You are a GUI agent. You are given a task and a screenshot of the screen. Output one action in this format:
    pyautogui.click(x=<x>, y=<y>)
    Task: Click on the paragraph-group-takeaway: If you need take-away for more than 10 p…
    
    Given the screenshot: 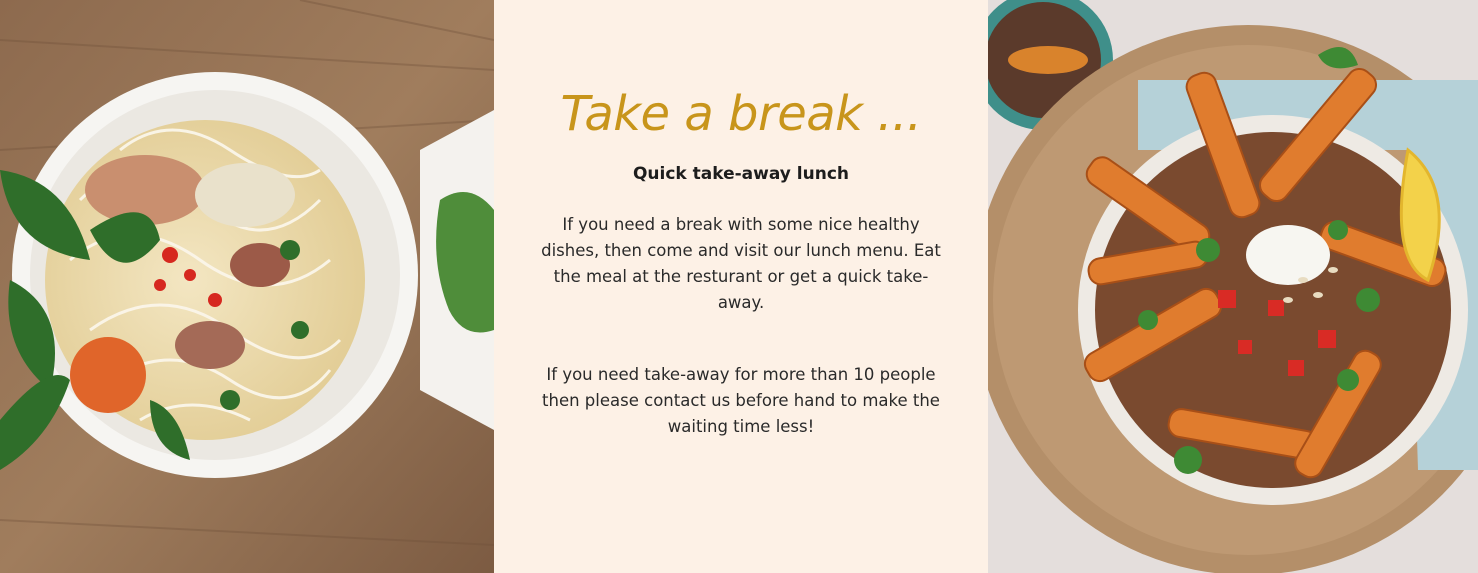 What is the action you would take?
    pyautogui.click(x=741, y=400)
    